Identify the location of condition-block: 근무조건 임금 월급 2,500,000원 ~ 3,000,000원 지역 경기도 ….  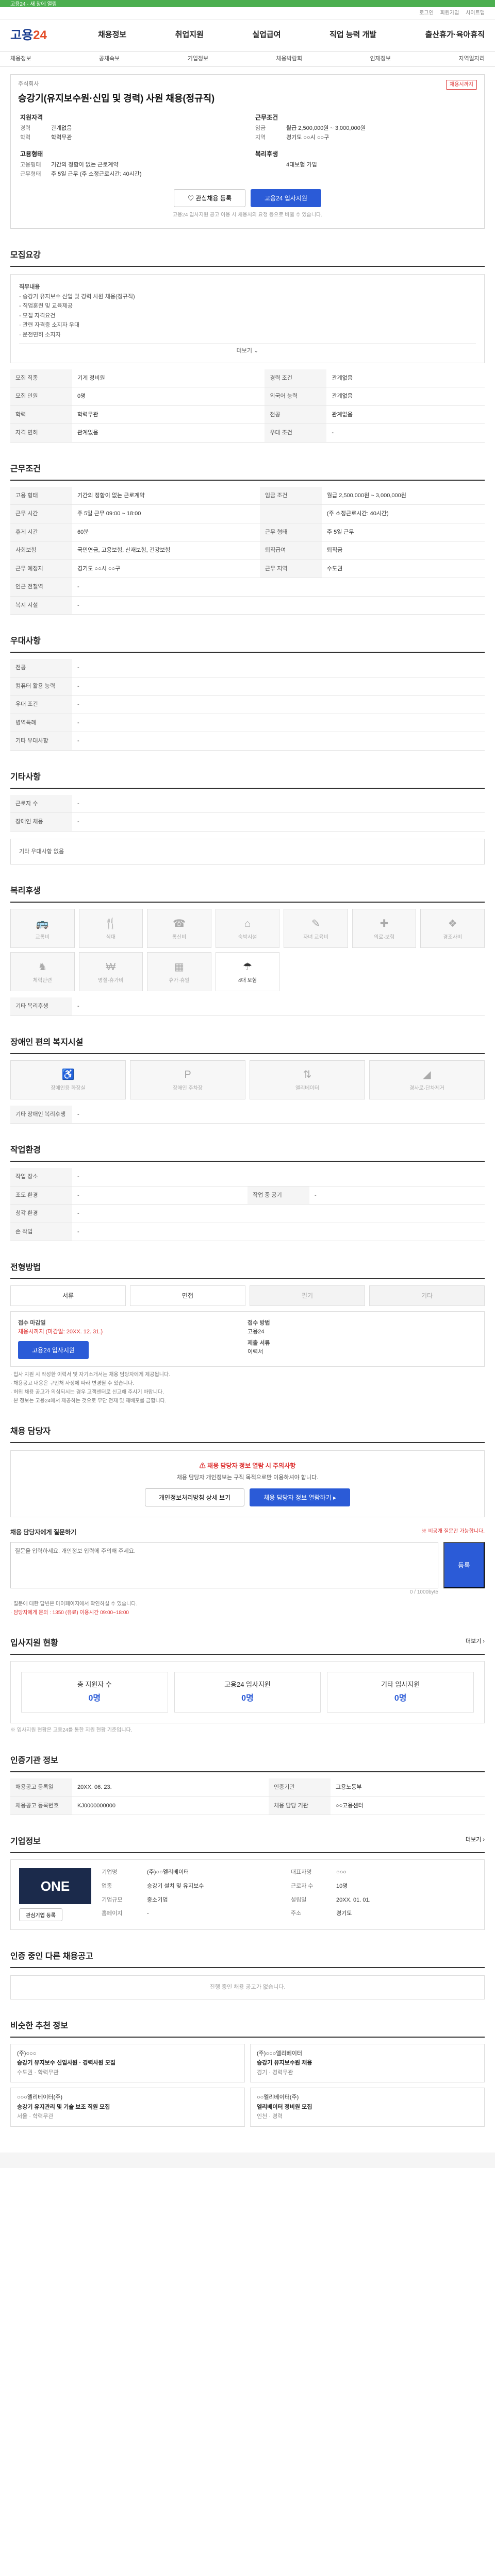
(365, 127).